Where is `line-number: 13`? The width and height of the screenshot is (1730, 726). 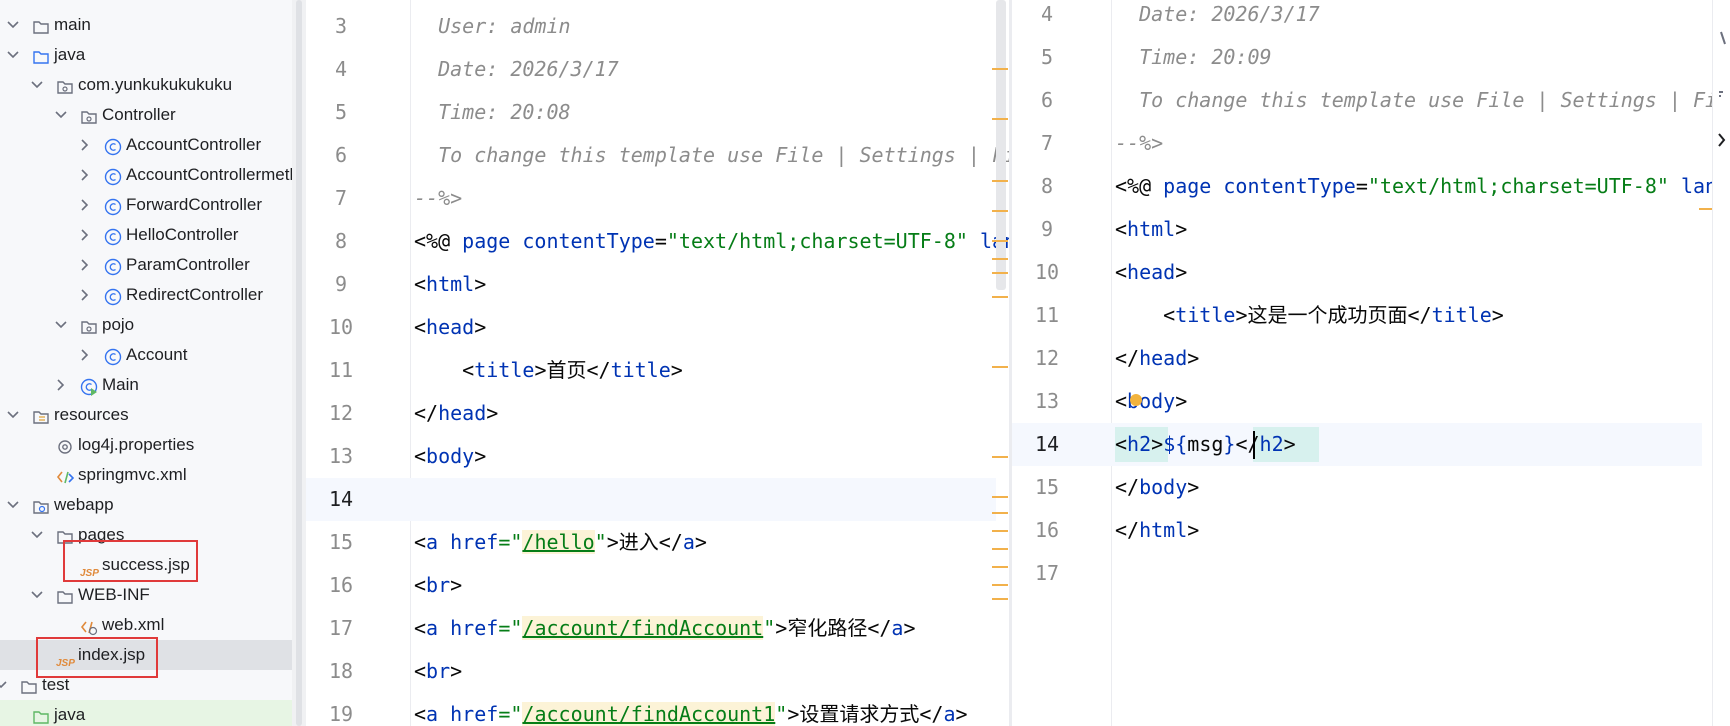
line-number: 13 is located at coordinates (1047, 401).